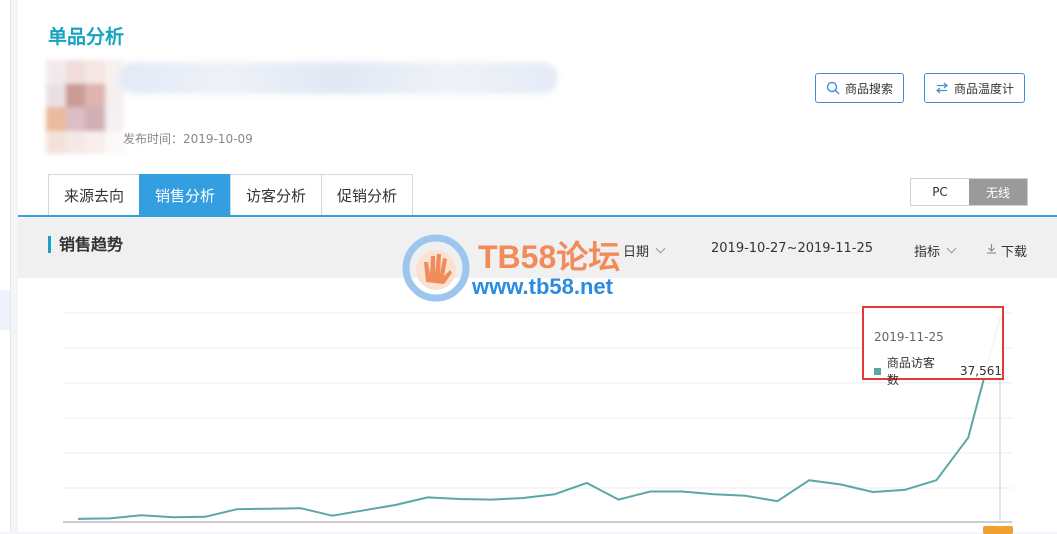  I want to click on tooltip-swatch, so click(877, 371).